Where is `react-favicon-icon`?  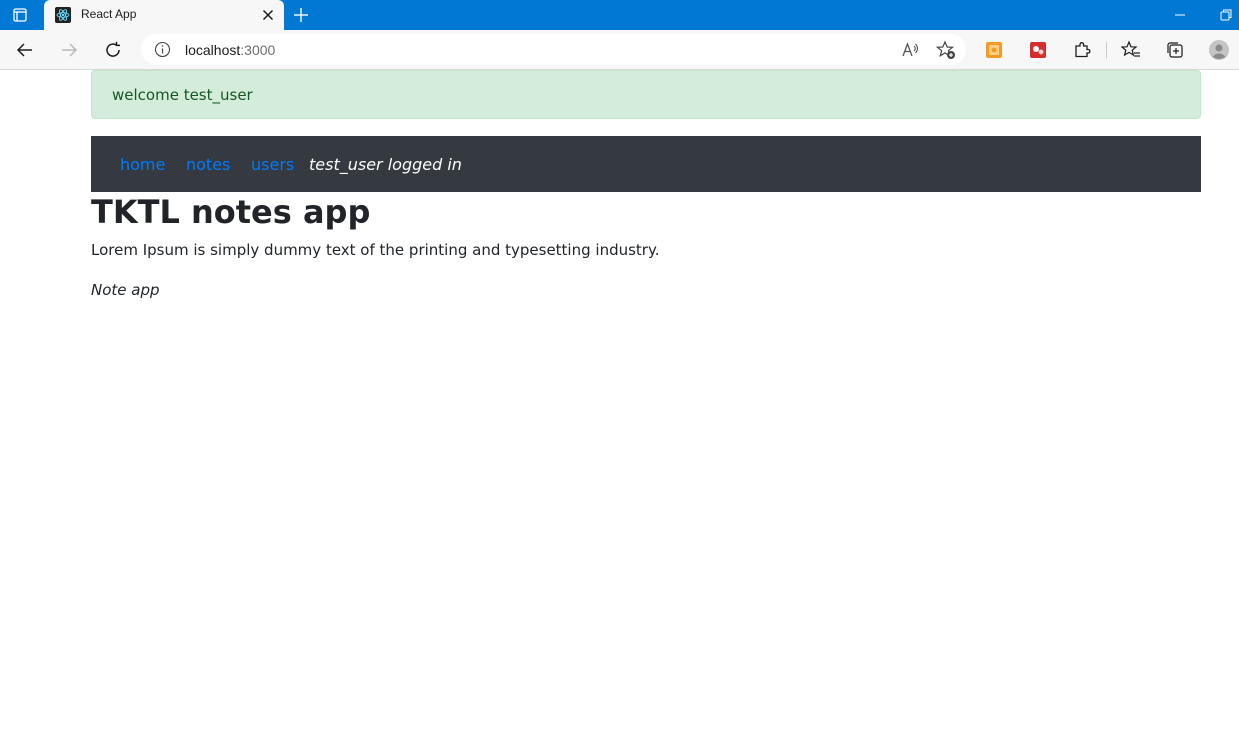 react-favicon-icon is located at coordinates (63, 15).